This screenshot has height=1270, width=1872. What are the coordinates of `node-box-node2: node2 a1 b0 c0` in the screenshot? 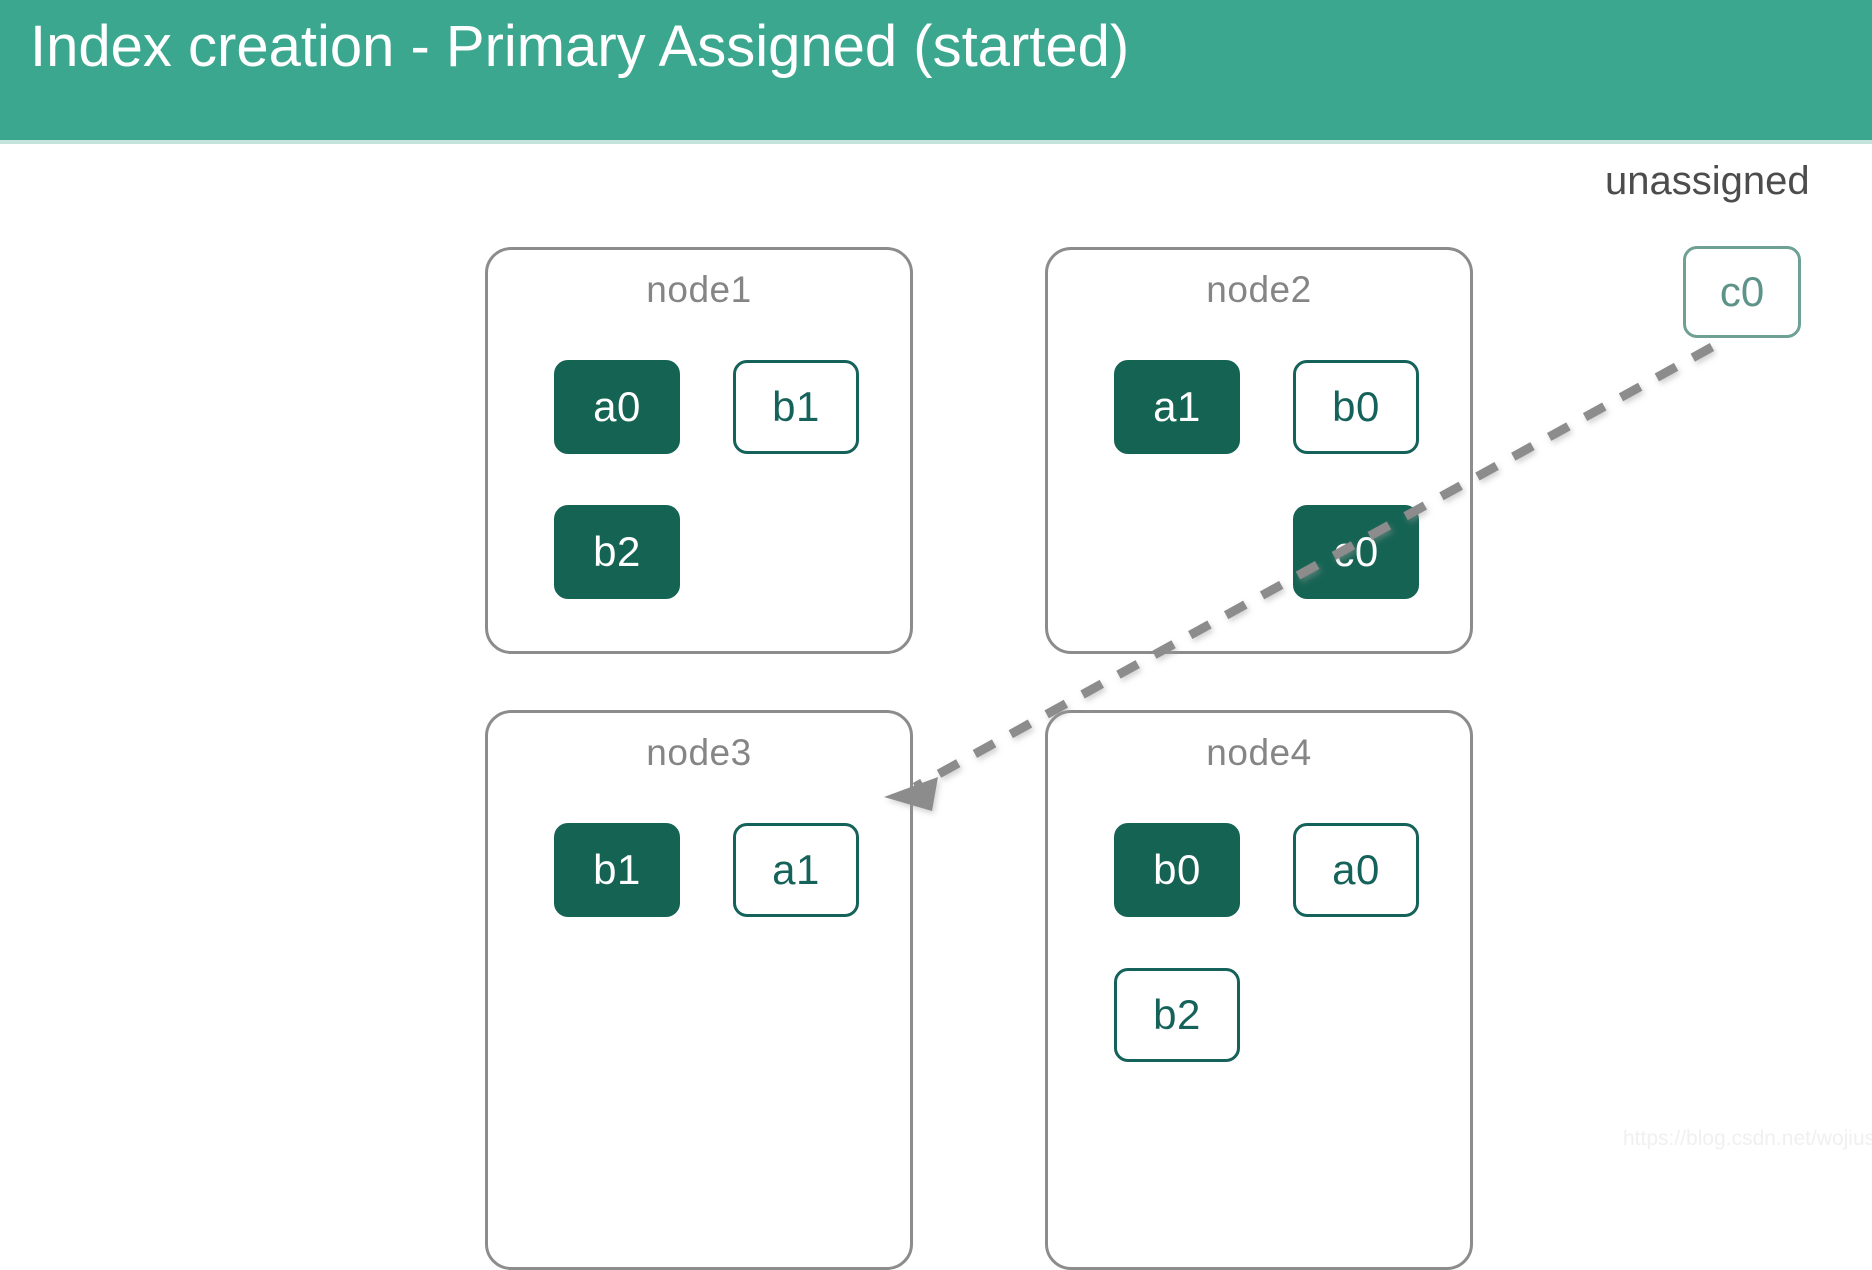 It's located at (1259, 450).